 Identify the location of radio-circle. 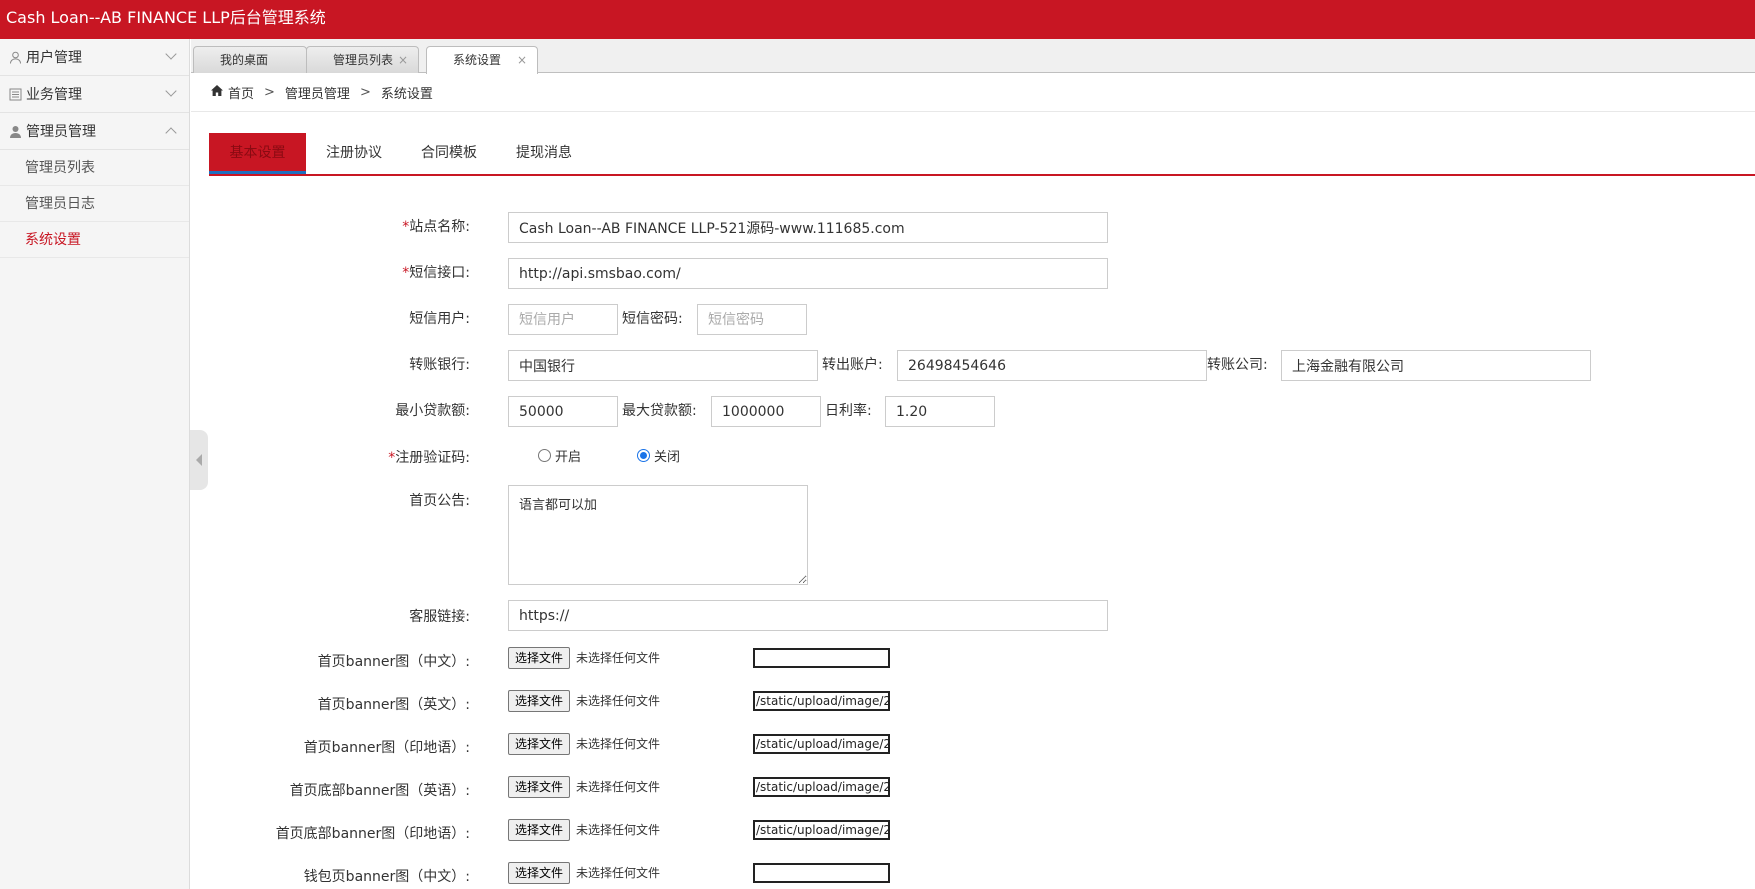
(544, 455).